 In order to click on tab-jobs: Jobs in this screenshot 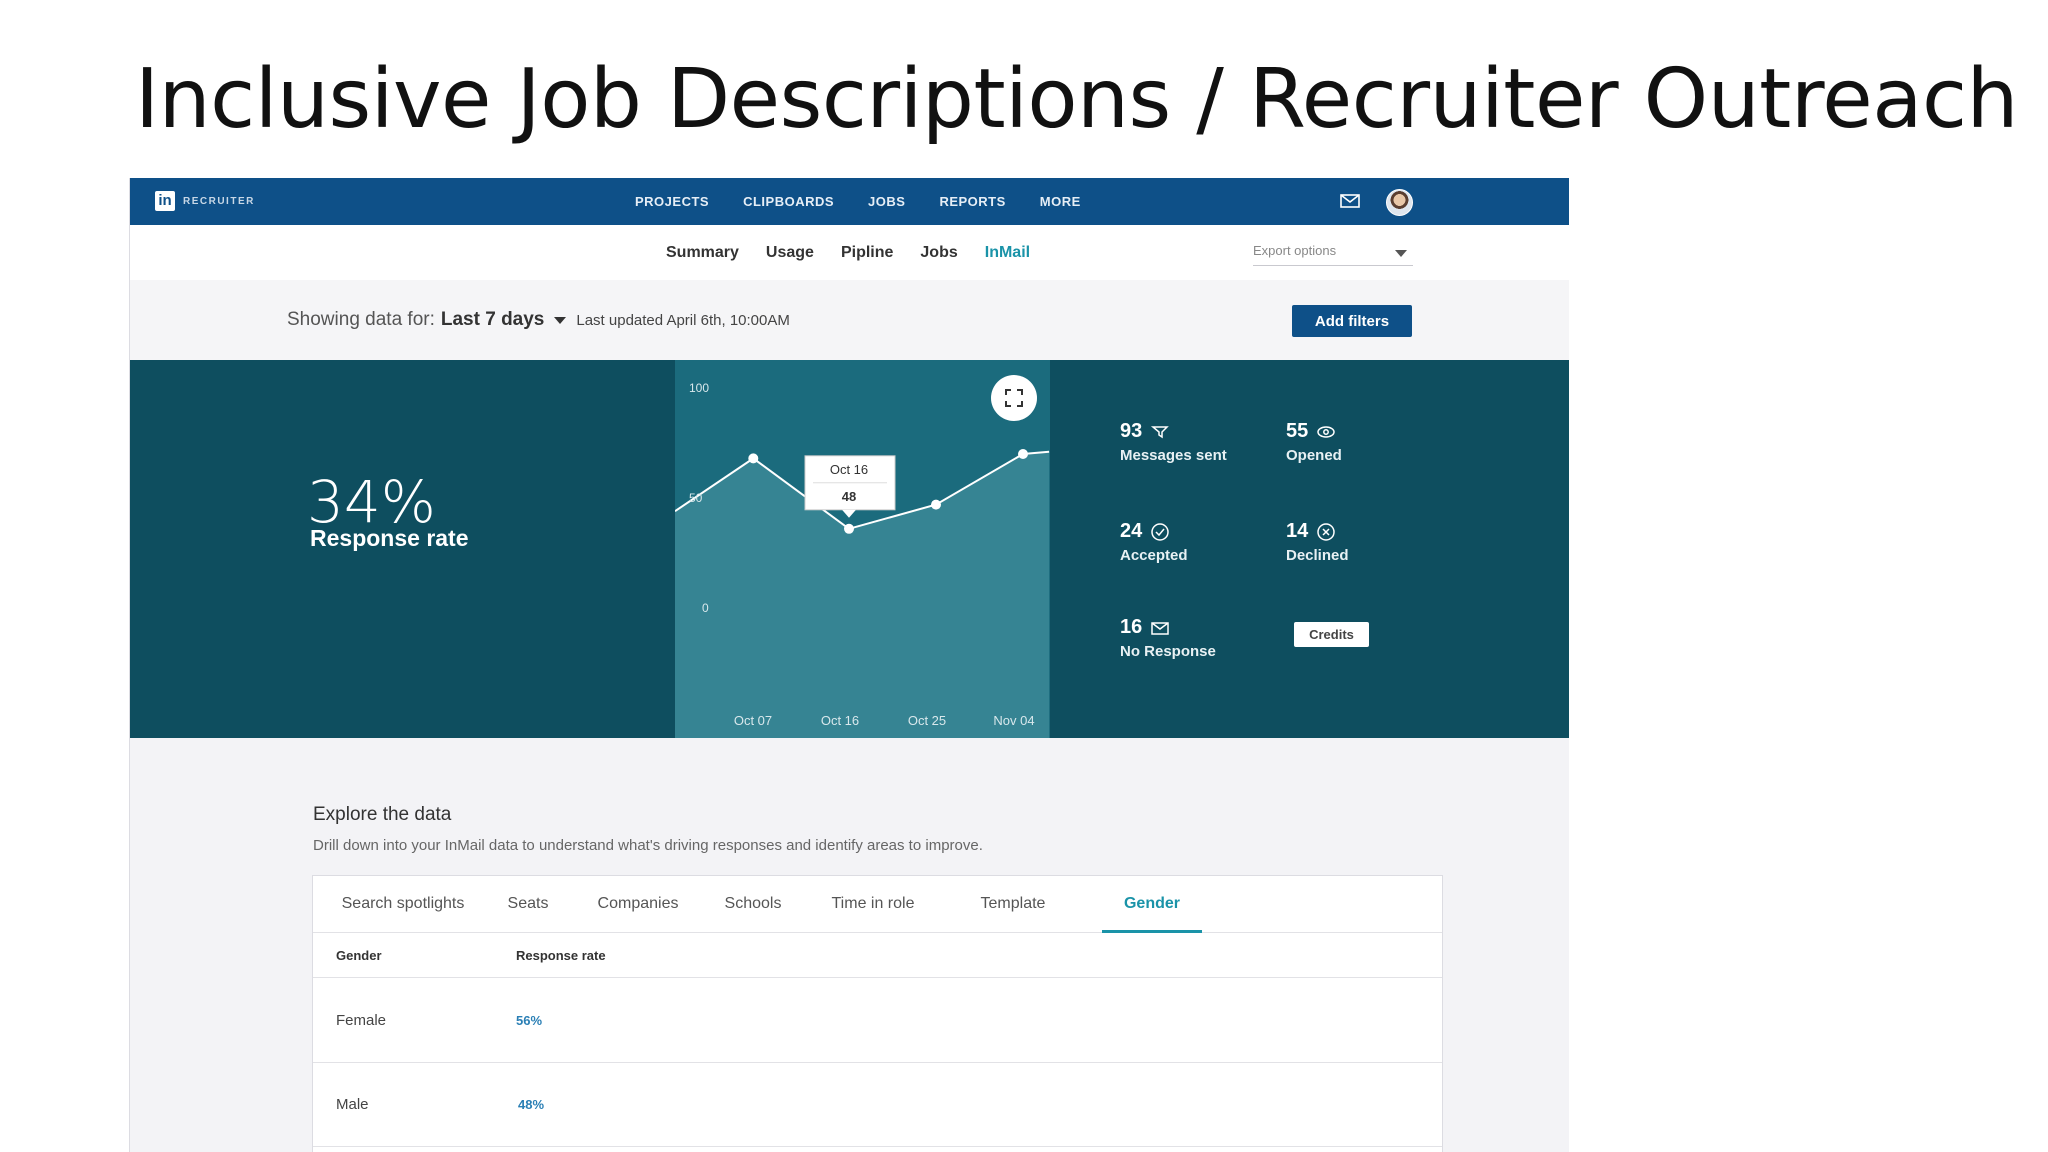, I will do `click(938, 253)`.